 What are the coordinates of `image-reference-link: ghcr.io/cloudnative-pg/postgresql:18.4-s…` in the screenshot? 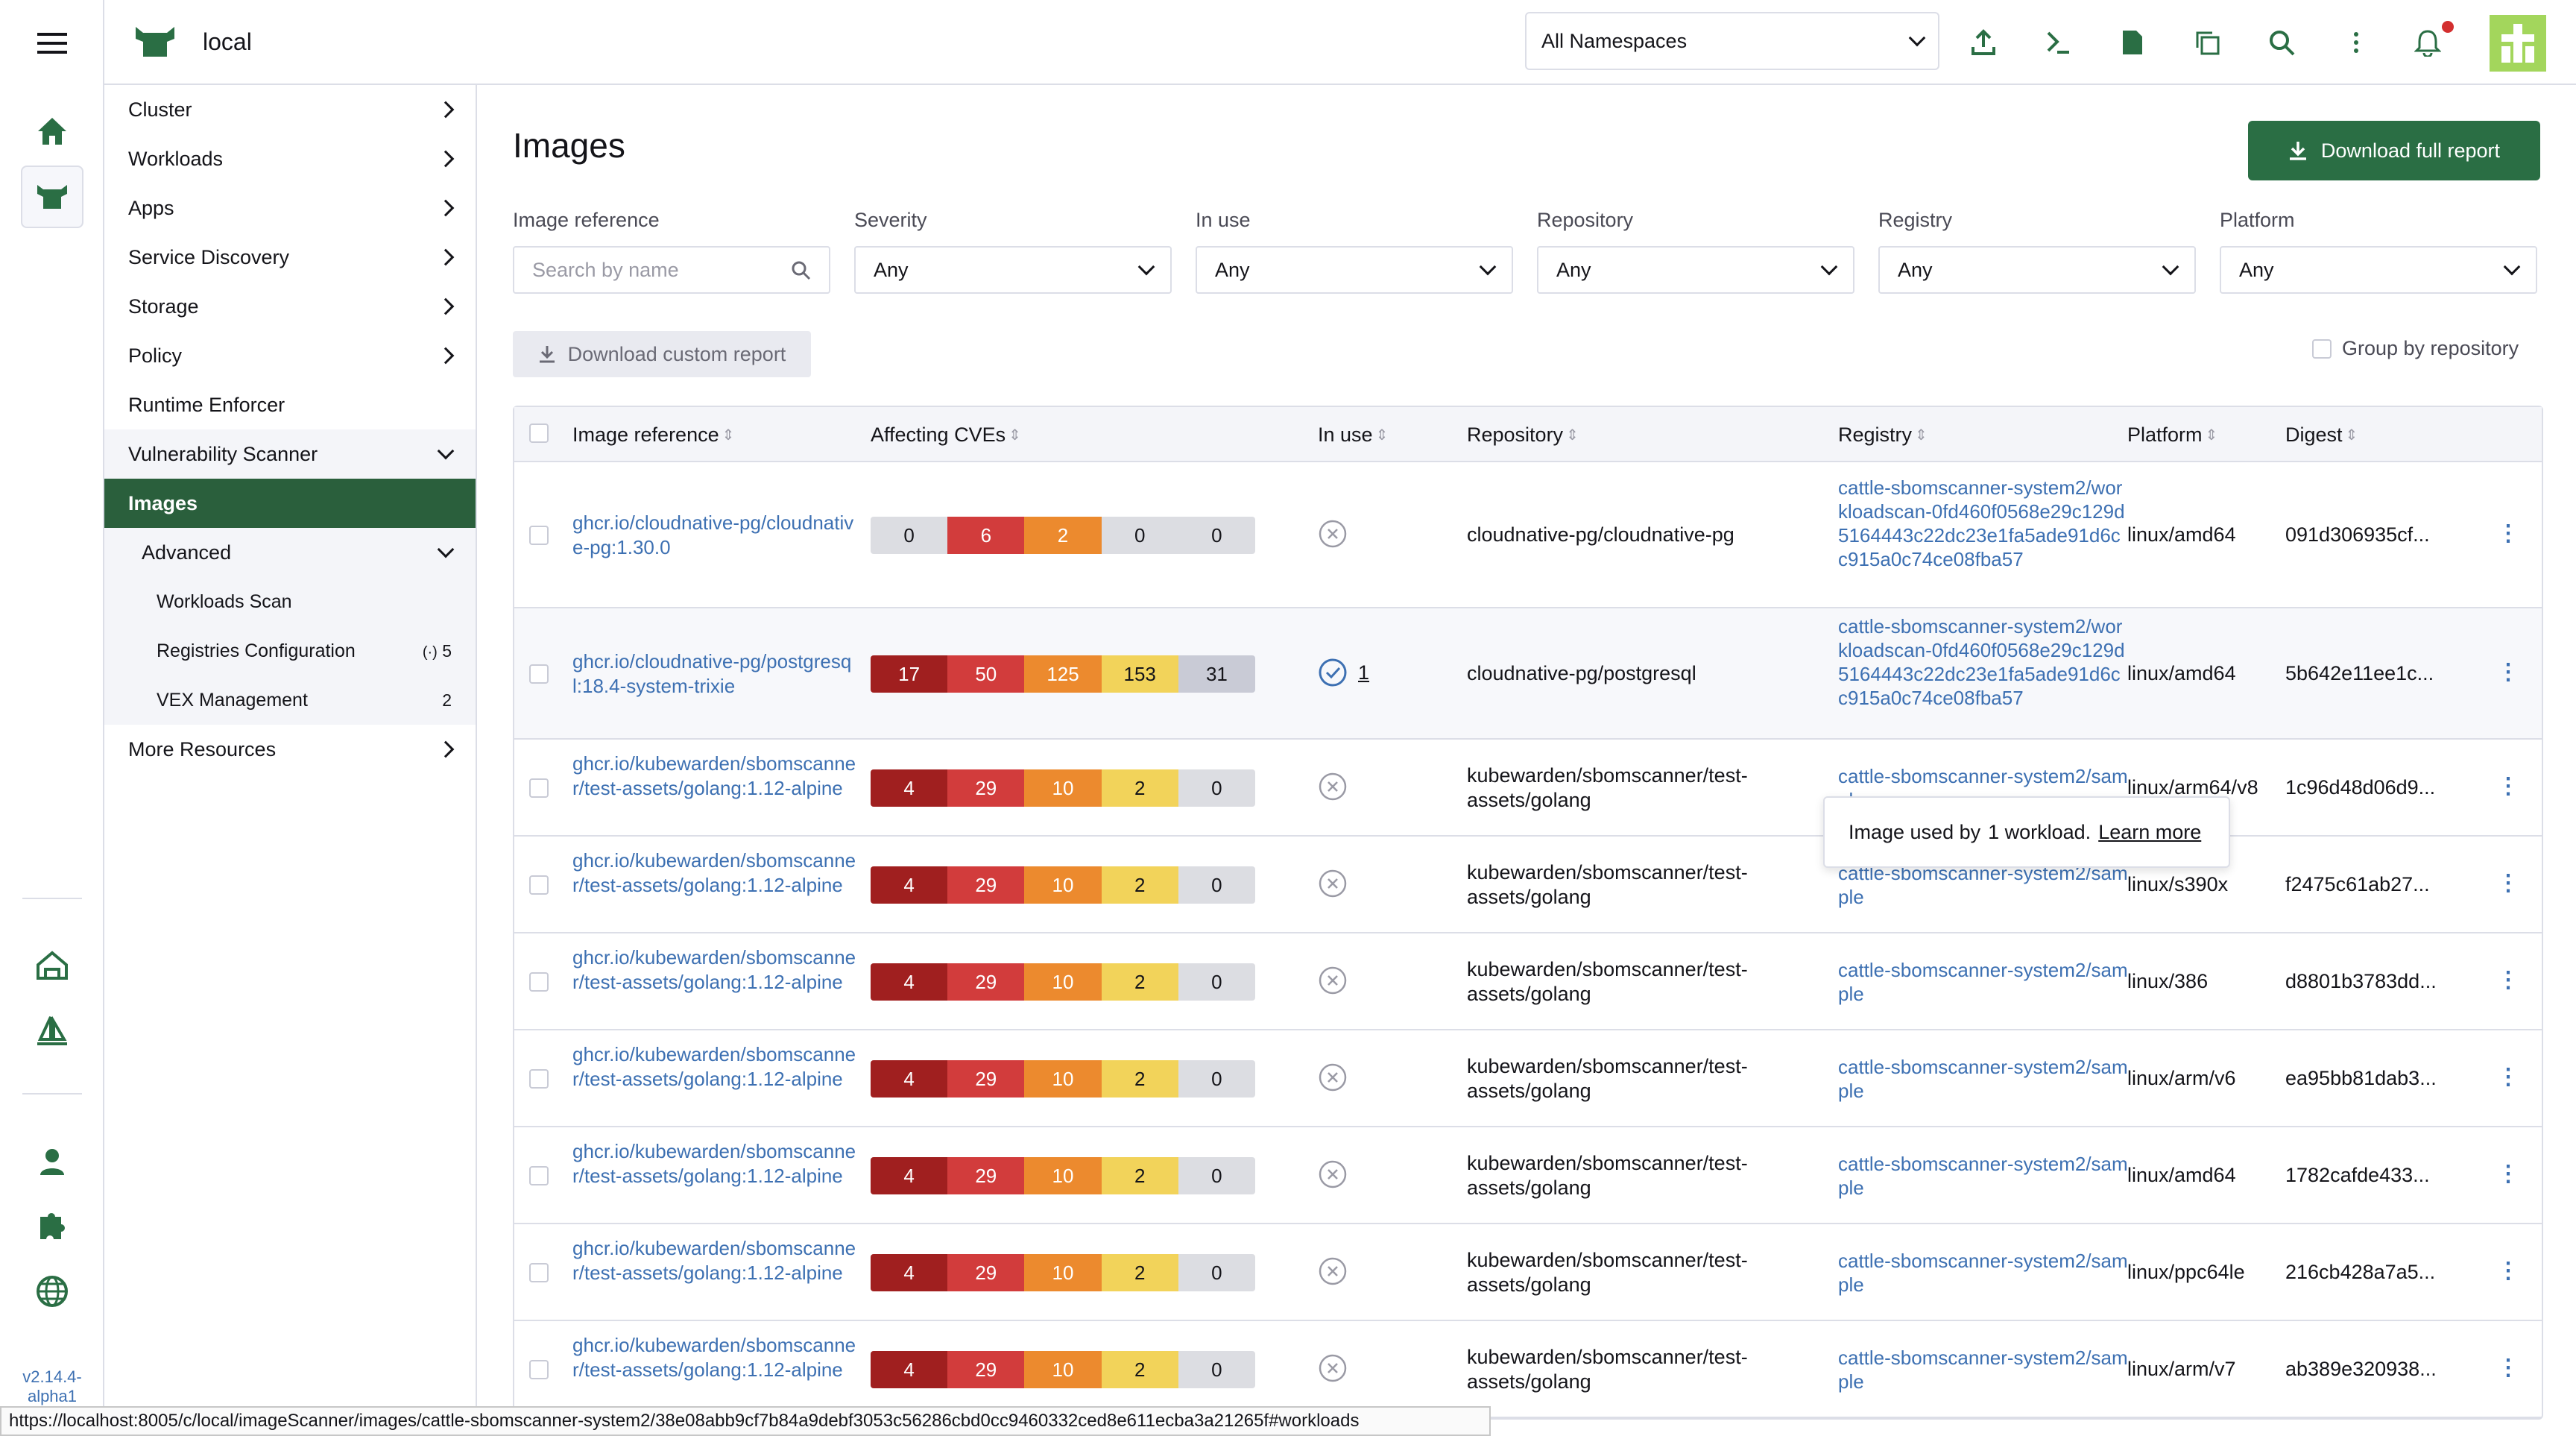 It's located at (715, 674).